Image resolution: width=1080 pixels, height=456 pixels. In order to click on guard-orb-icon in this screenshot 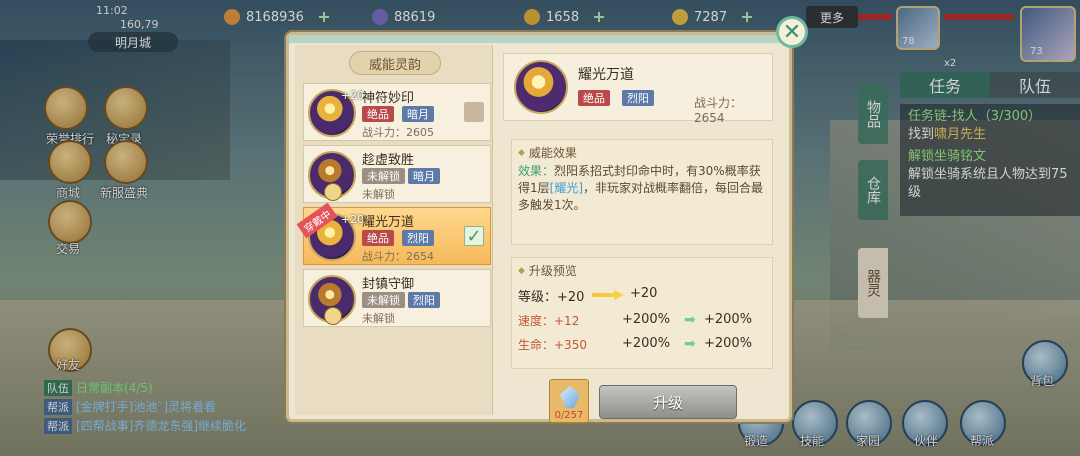, I will do `click(332, 300)`.